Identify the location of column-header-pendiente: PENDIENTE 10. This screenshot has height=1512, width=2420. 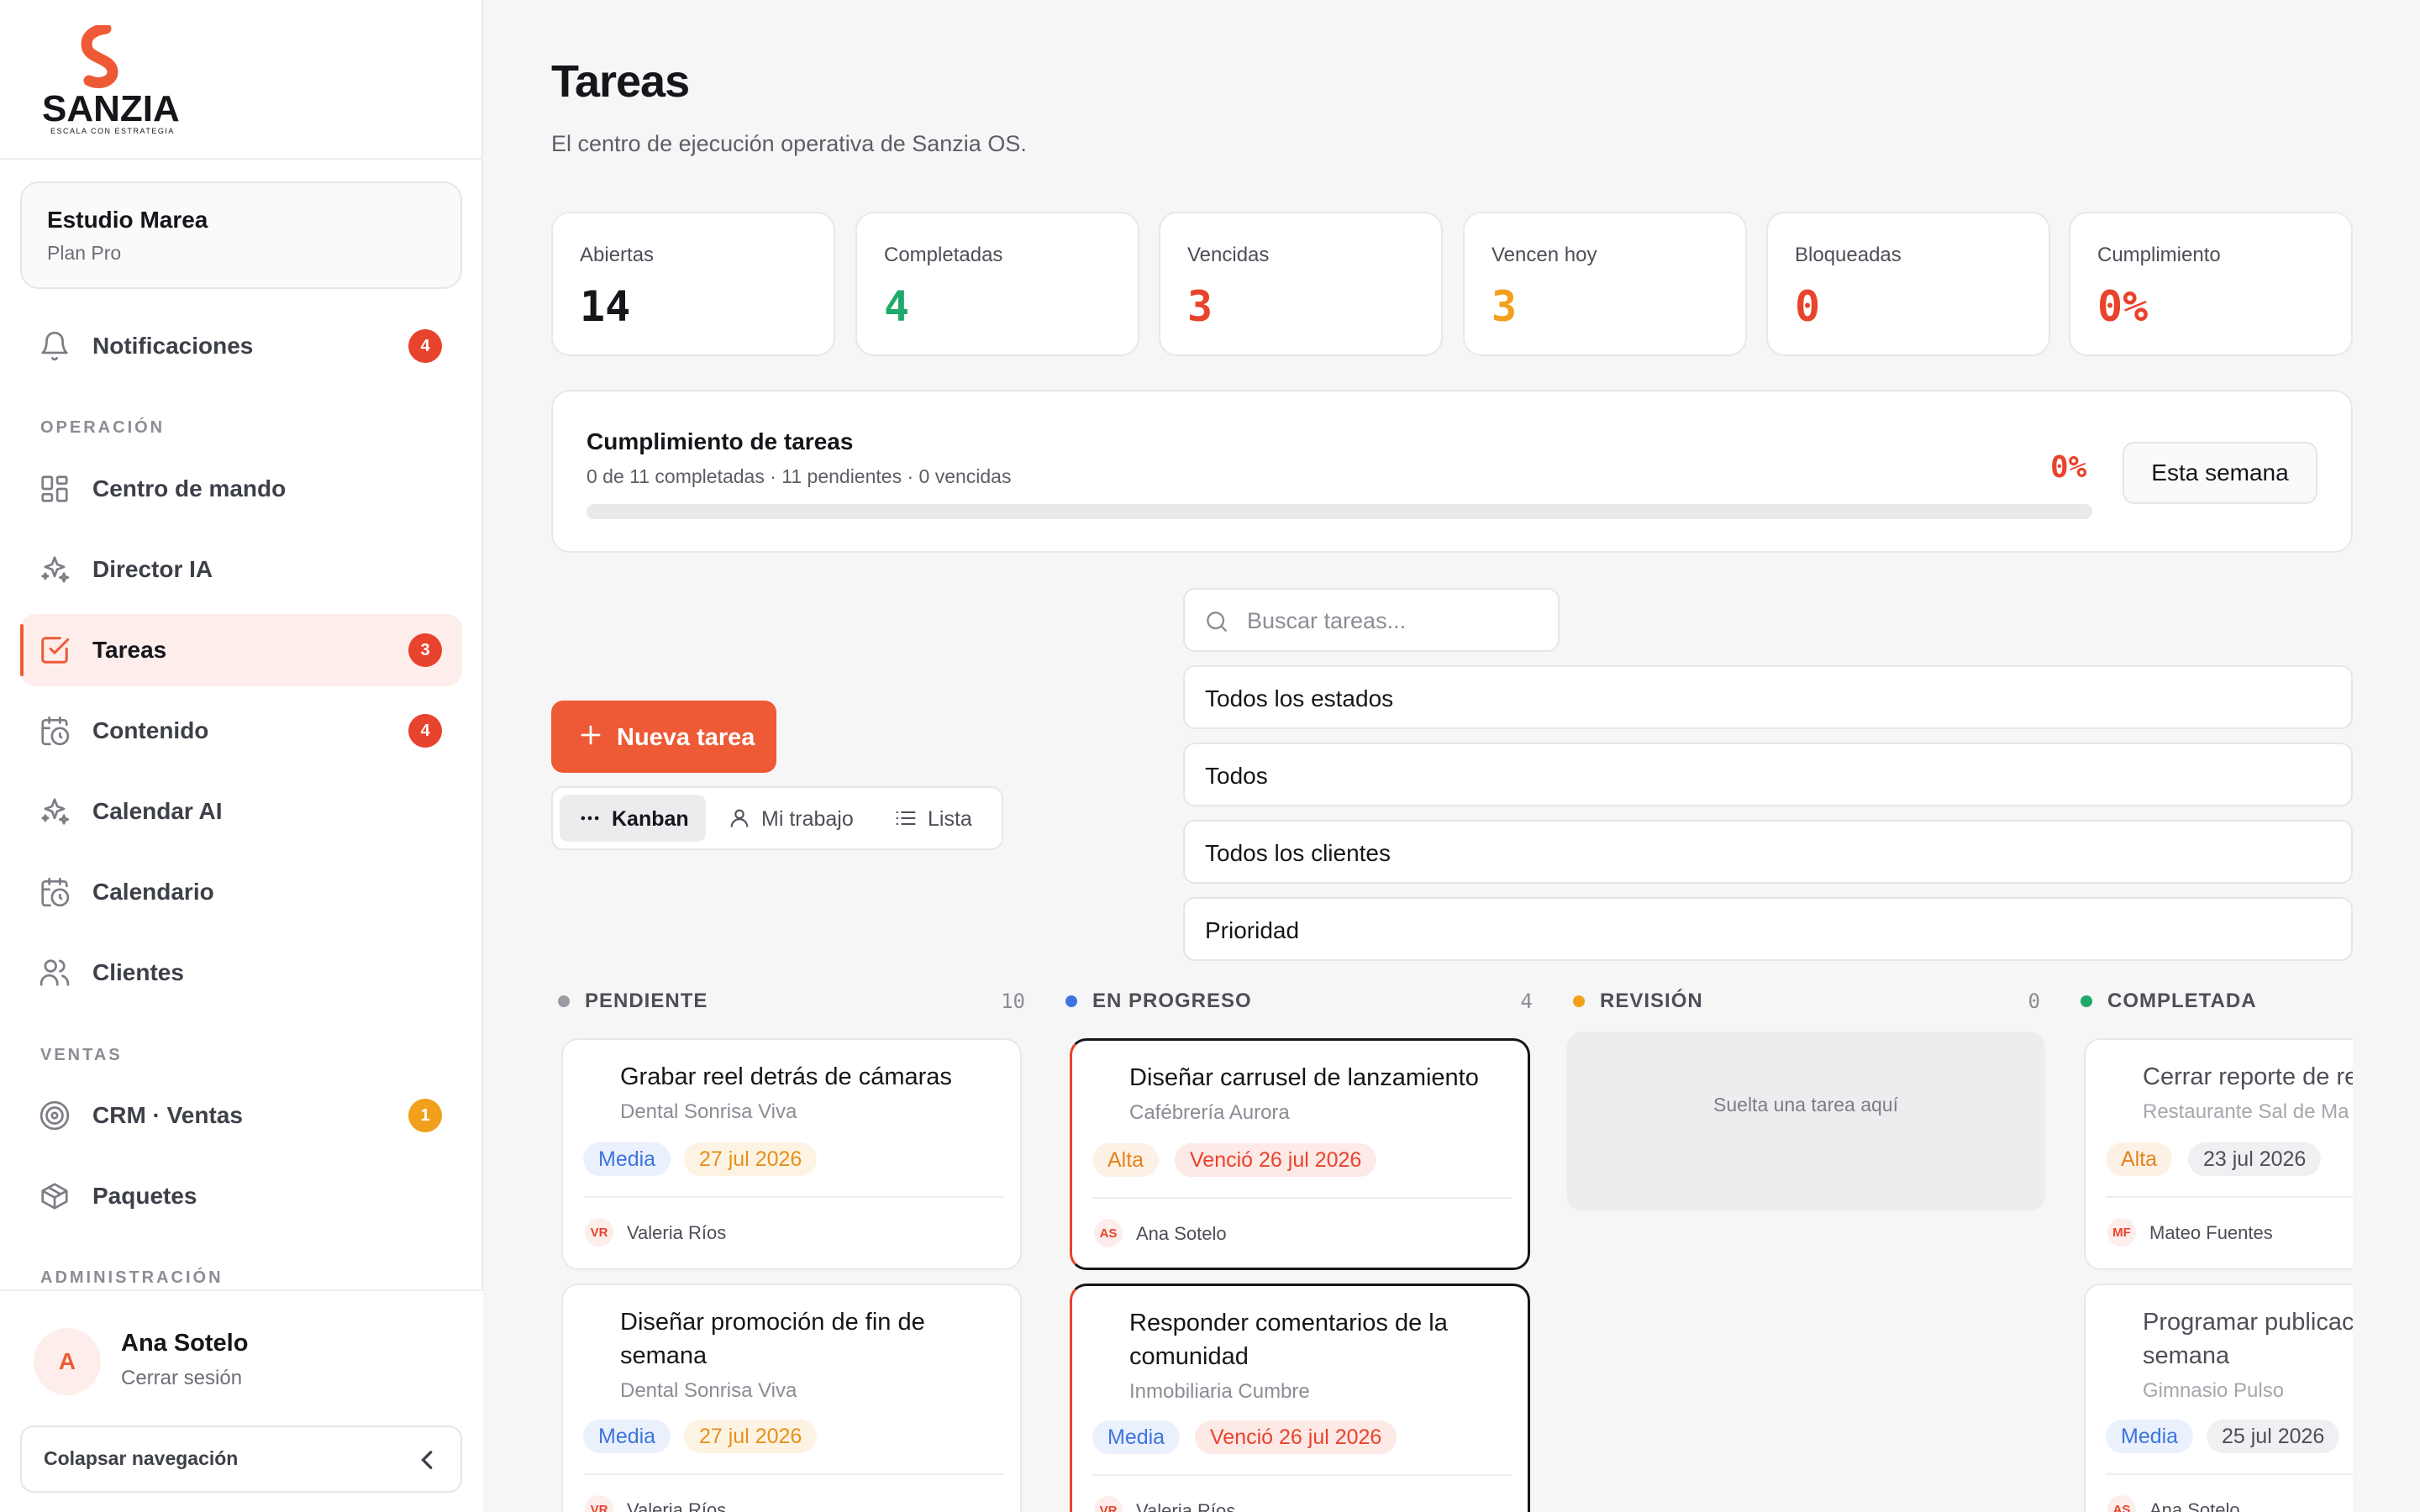
(792, 1000).